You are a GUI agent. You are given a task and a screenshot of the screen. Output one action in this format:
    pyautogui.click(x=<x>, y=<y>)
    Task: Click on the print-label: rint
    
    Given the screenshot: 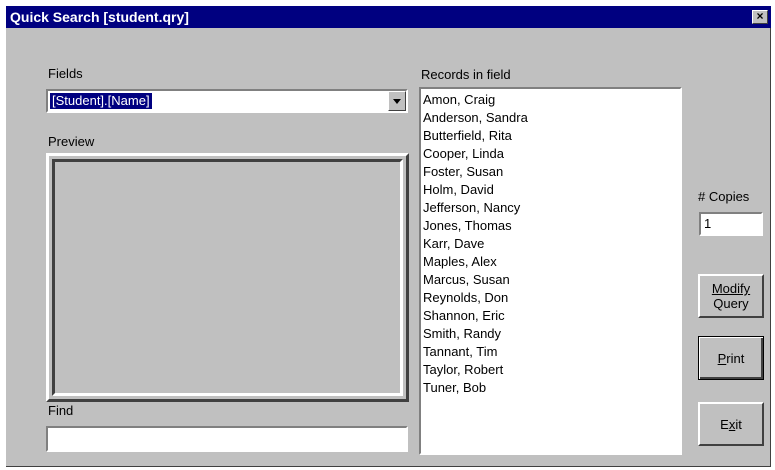 What is the action you would take?
    pyautogui.click(x=735, y=358)
    